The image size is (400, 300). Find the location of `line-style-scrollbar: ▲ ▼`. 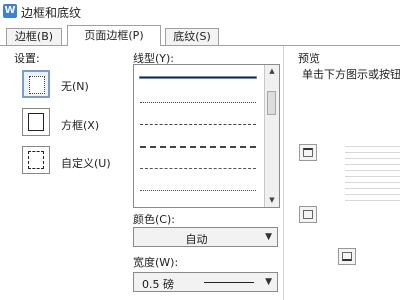

line-style-scrollbar: ▲ ▼ is located at coordinates (271, 136).